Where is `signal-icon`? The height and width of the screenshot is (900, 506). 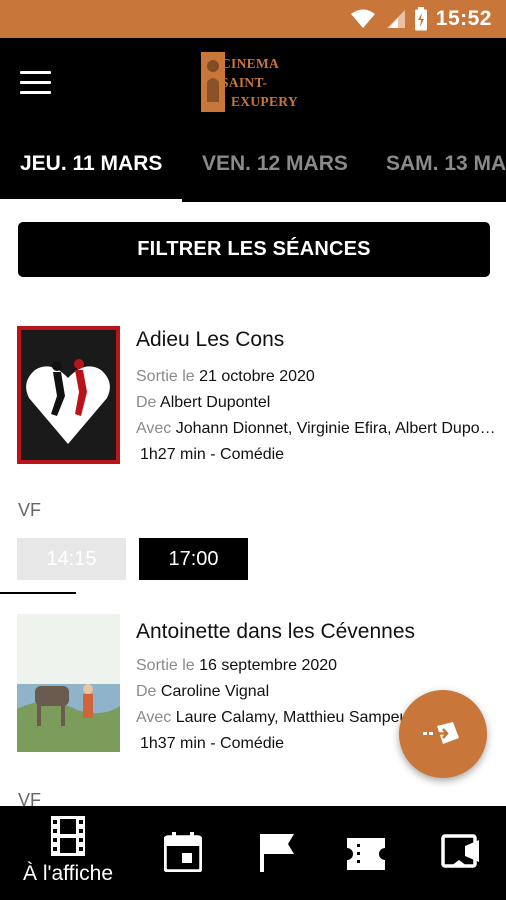 signal-icon is located at coordinates (395, 19).